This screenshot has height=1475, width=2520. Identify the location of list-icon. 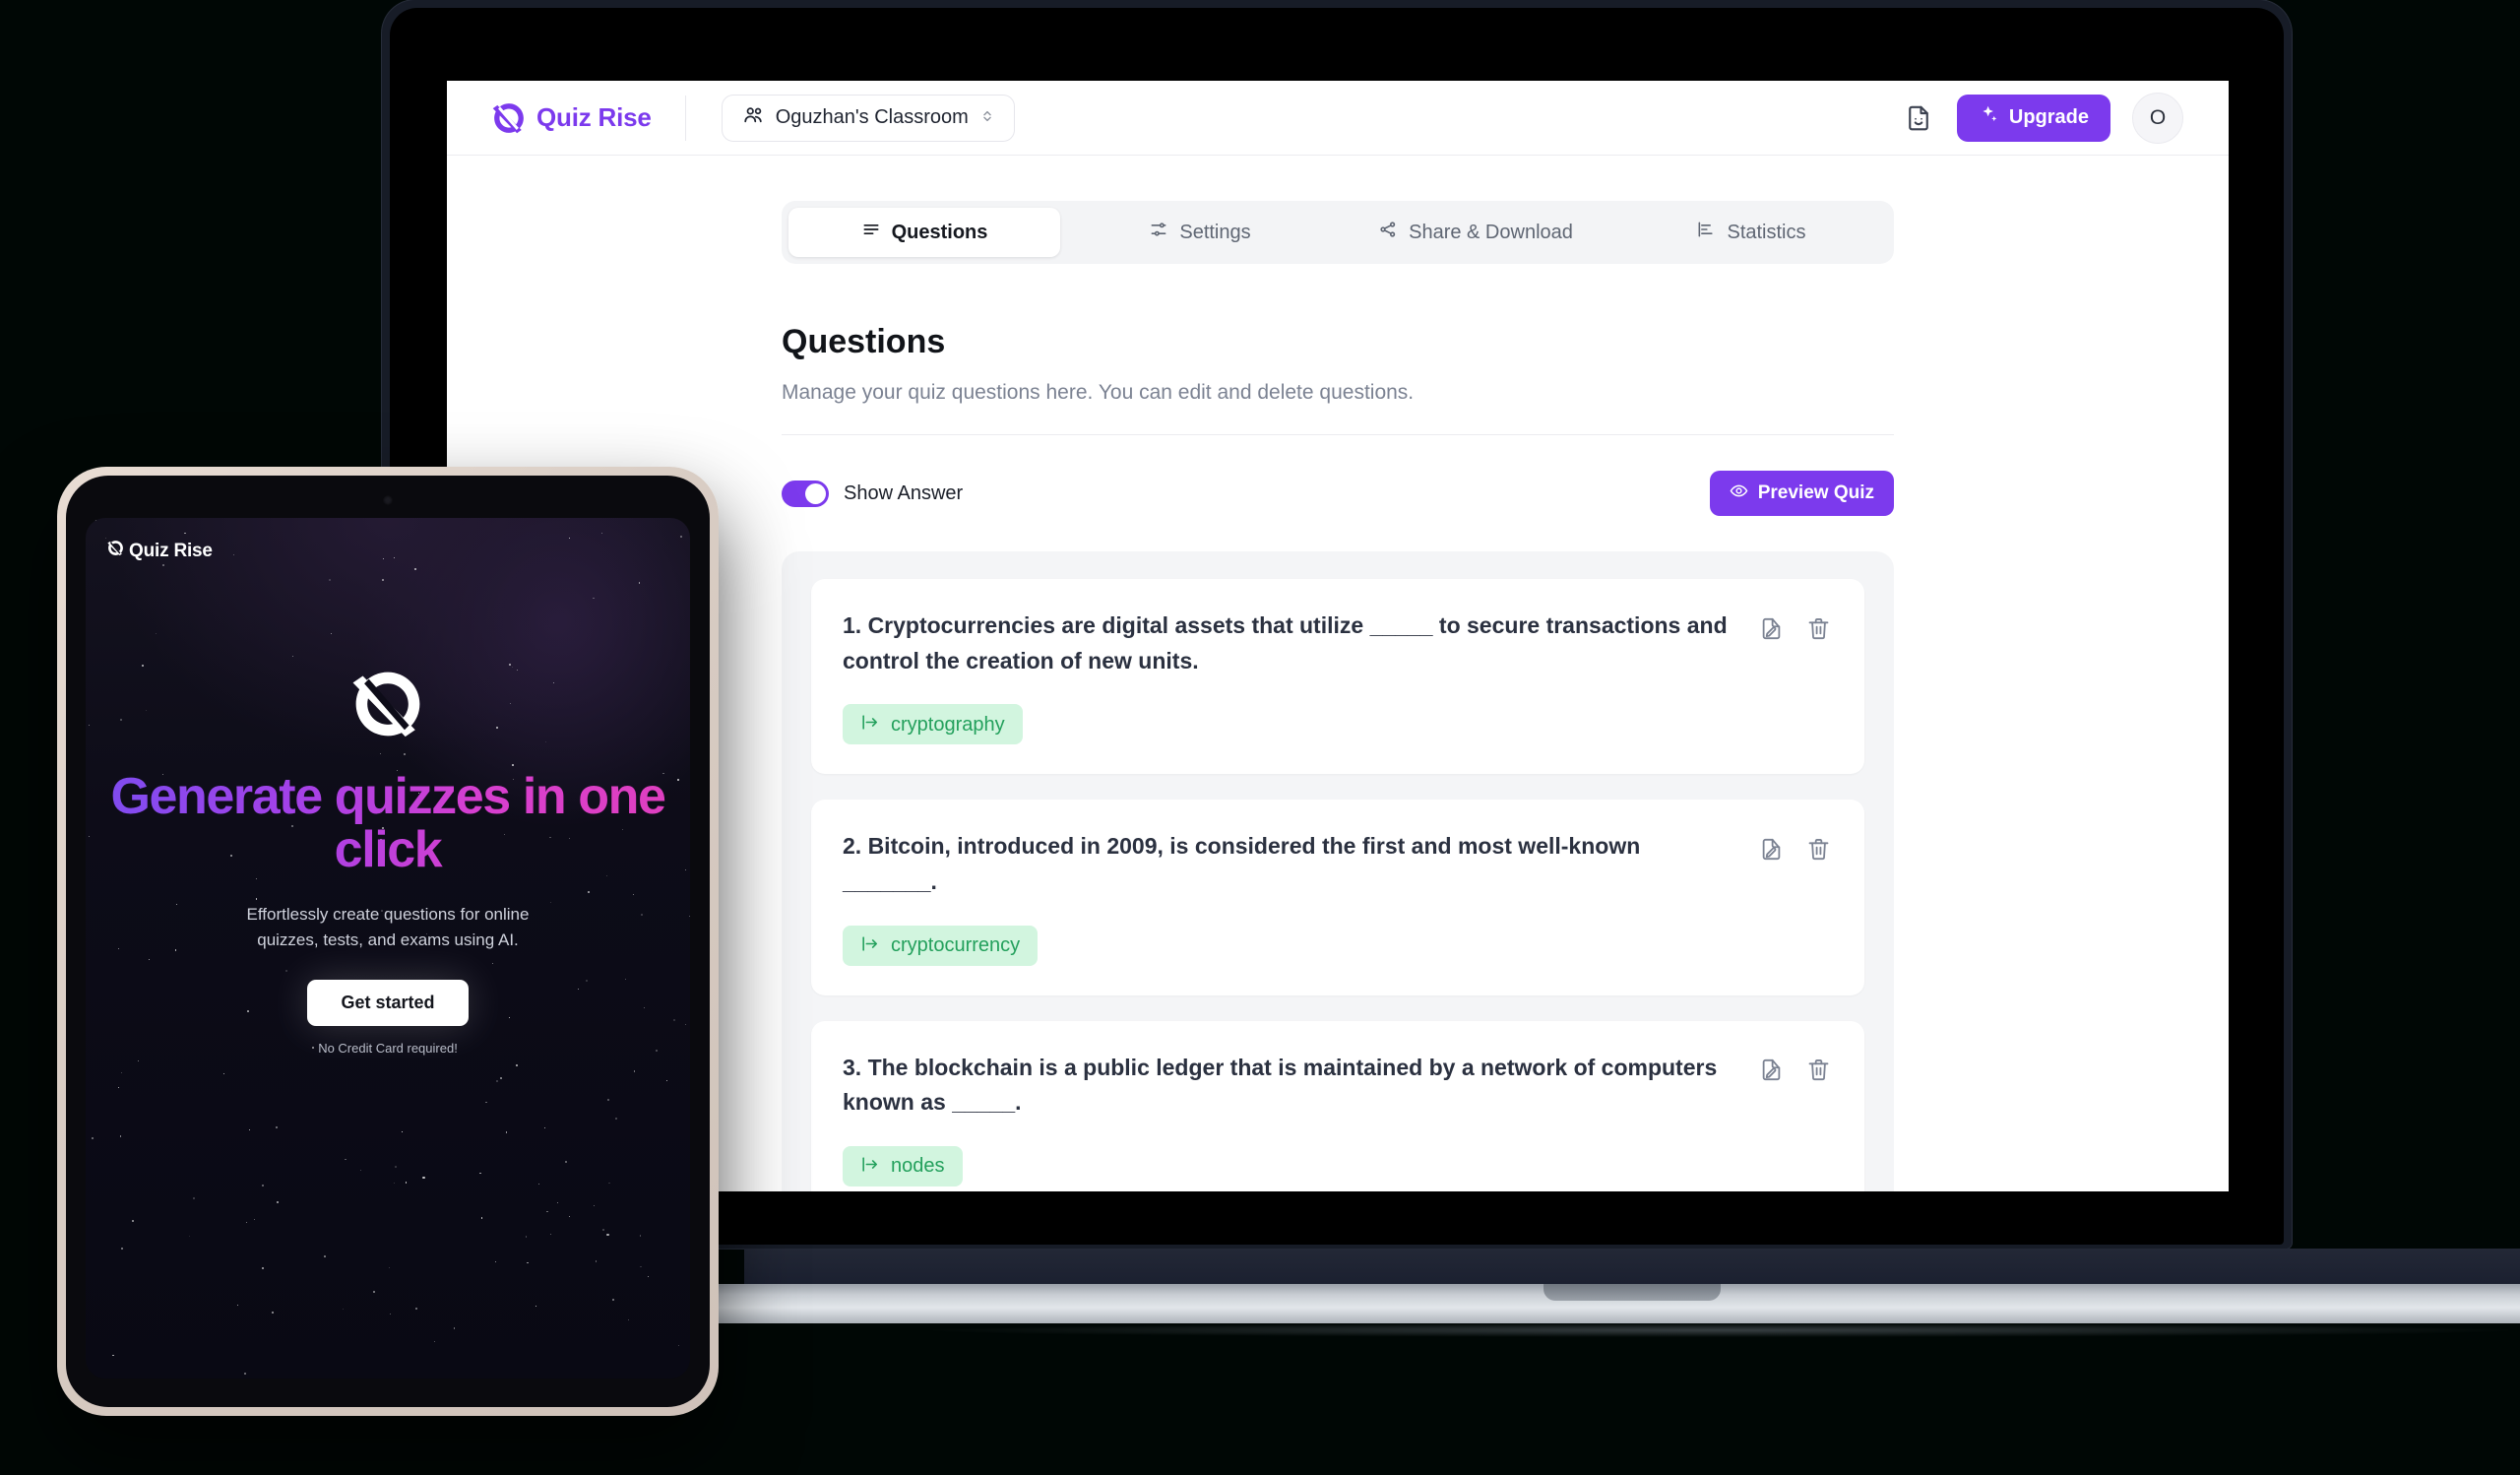
(871, 232).